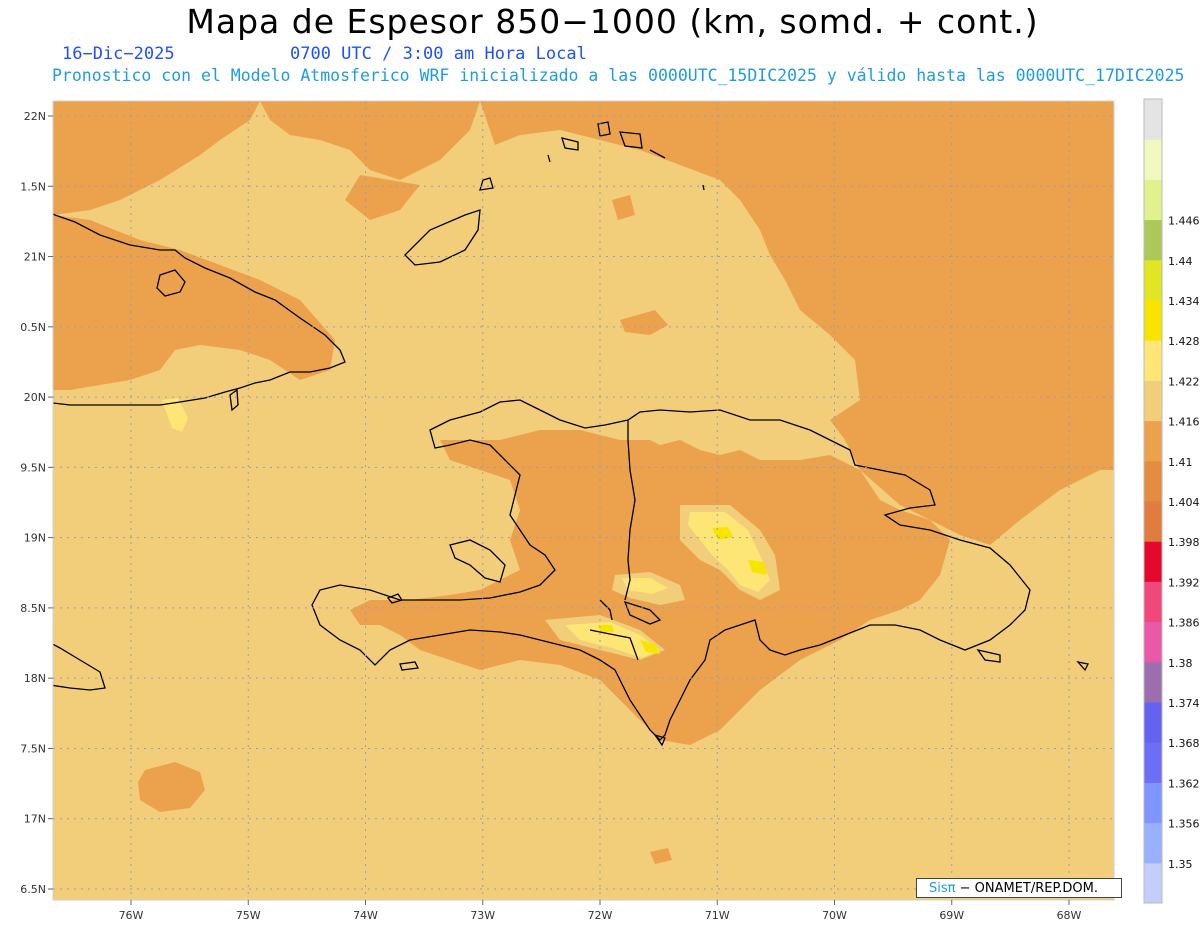  Describe the element at coordinates (365, 915) in the screenshot. I see `lon-tick-label: 74W` at that location.